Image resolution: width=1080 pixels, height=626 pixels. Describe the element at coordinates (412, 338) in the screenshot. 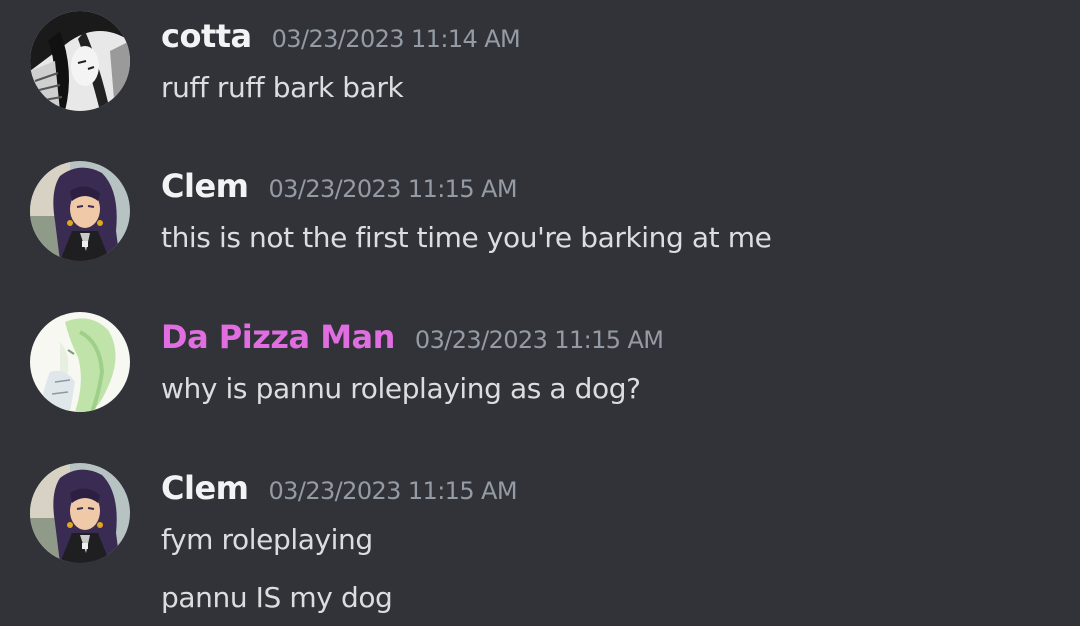

I see `message-header: Da Pizza Man 03/23/2023 11:15 AM` at that location.